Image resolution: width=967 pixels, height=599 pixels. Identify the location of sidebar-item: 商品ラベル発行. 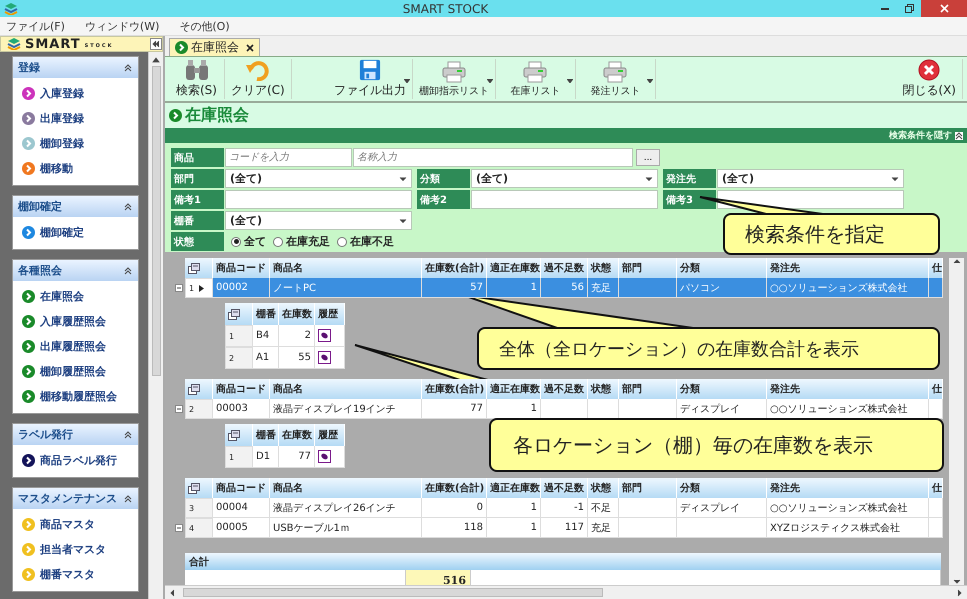
(75, 460).